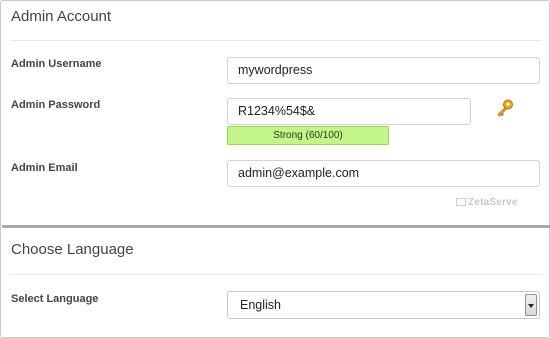 This screenshot has height=338, width=550. Describe the element at coordinates (531, 305) in the screenshot. I see `chevron-down-icon` at that location.